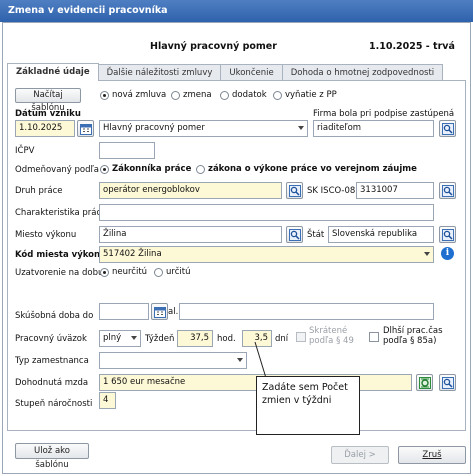 This screenshot has height=476, width=473. Describe the element at coordinates (61, 255) in the screenshot. I see `place-code-label: Kód miesta výkonu` at that location.